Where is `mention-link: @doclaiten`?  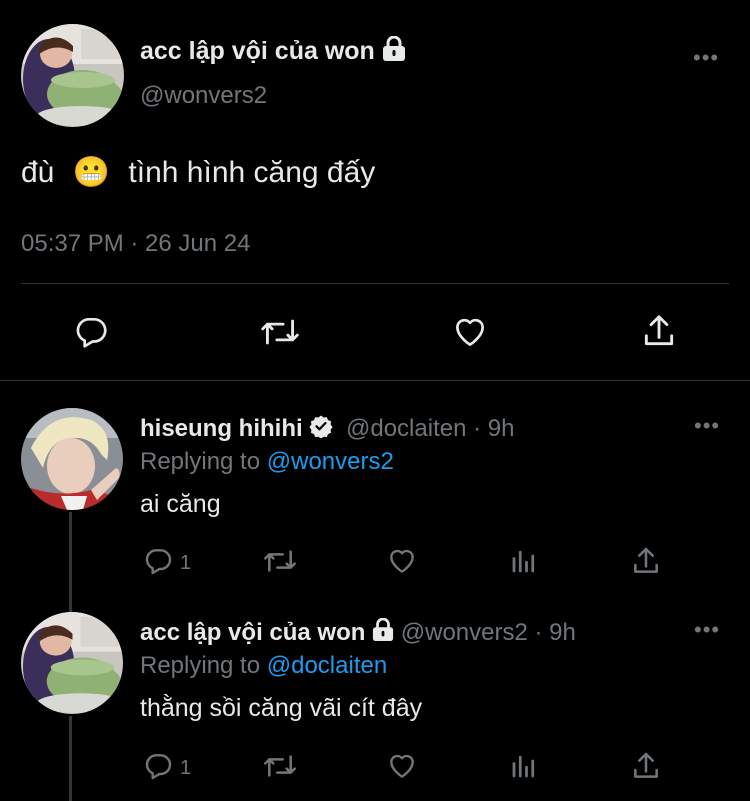
mention-link: @doclaiten is located at coordinates (327, 665).